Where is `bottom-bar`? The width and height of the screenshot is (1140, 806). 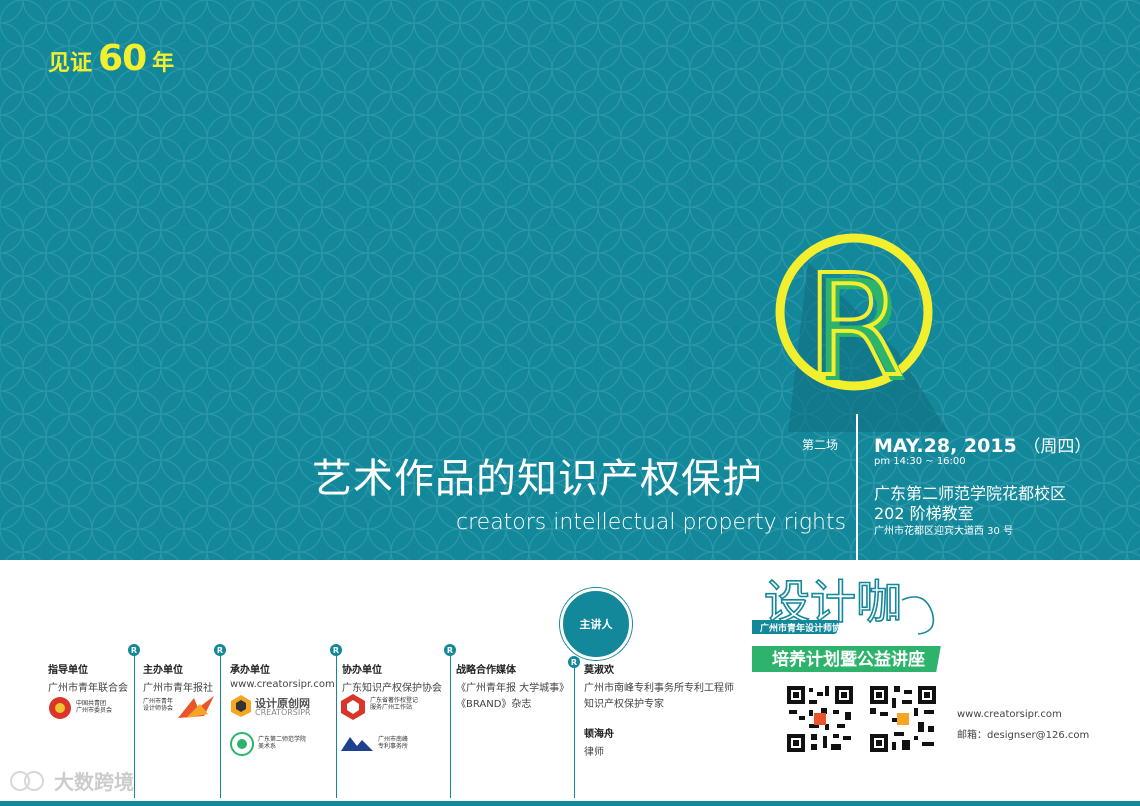 bottom-bar is located at coordinates (570, 803).